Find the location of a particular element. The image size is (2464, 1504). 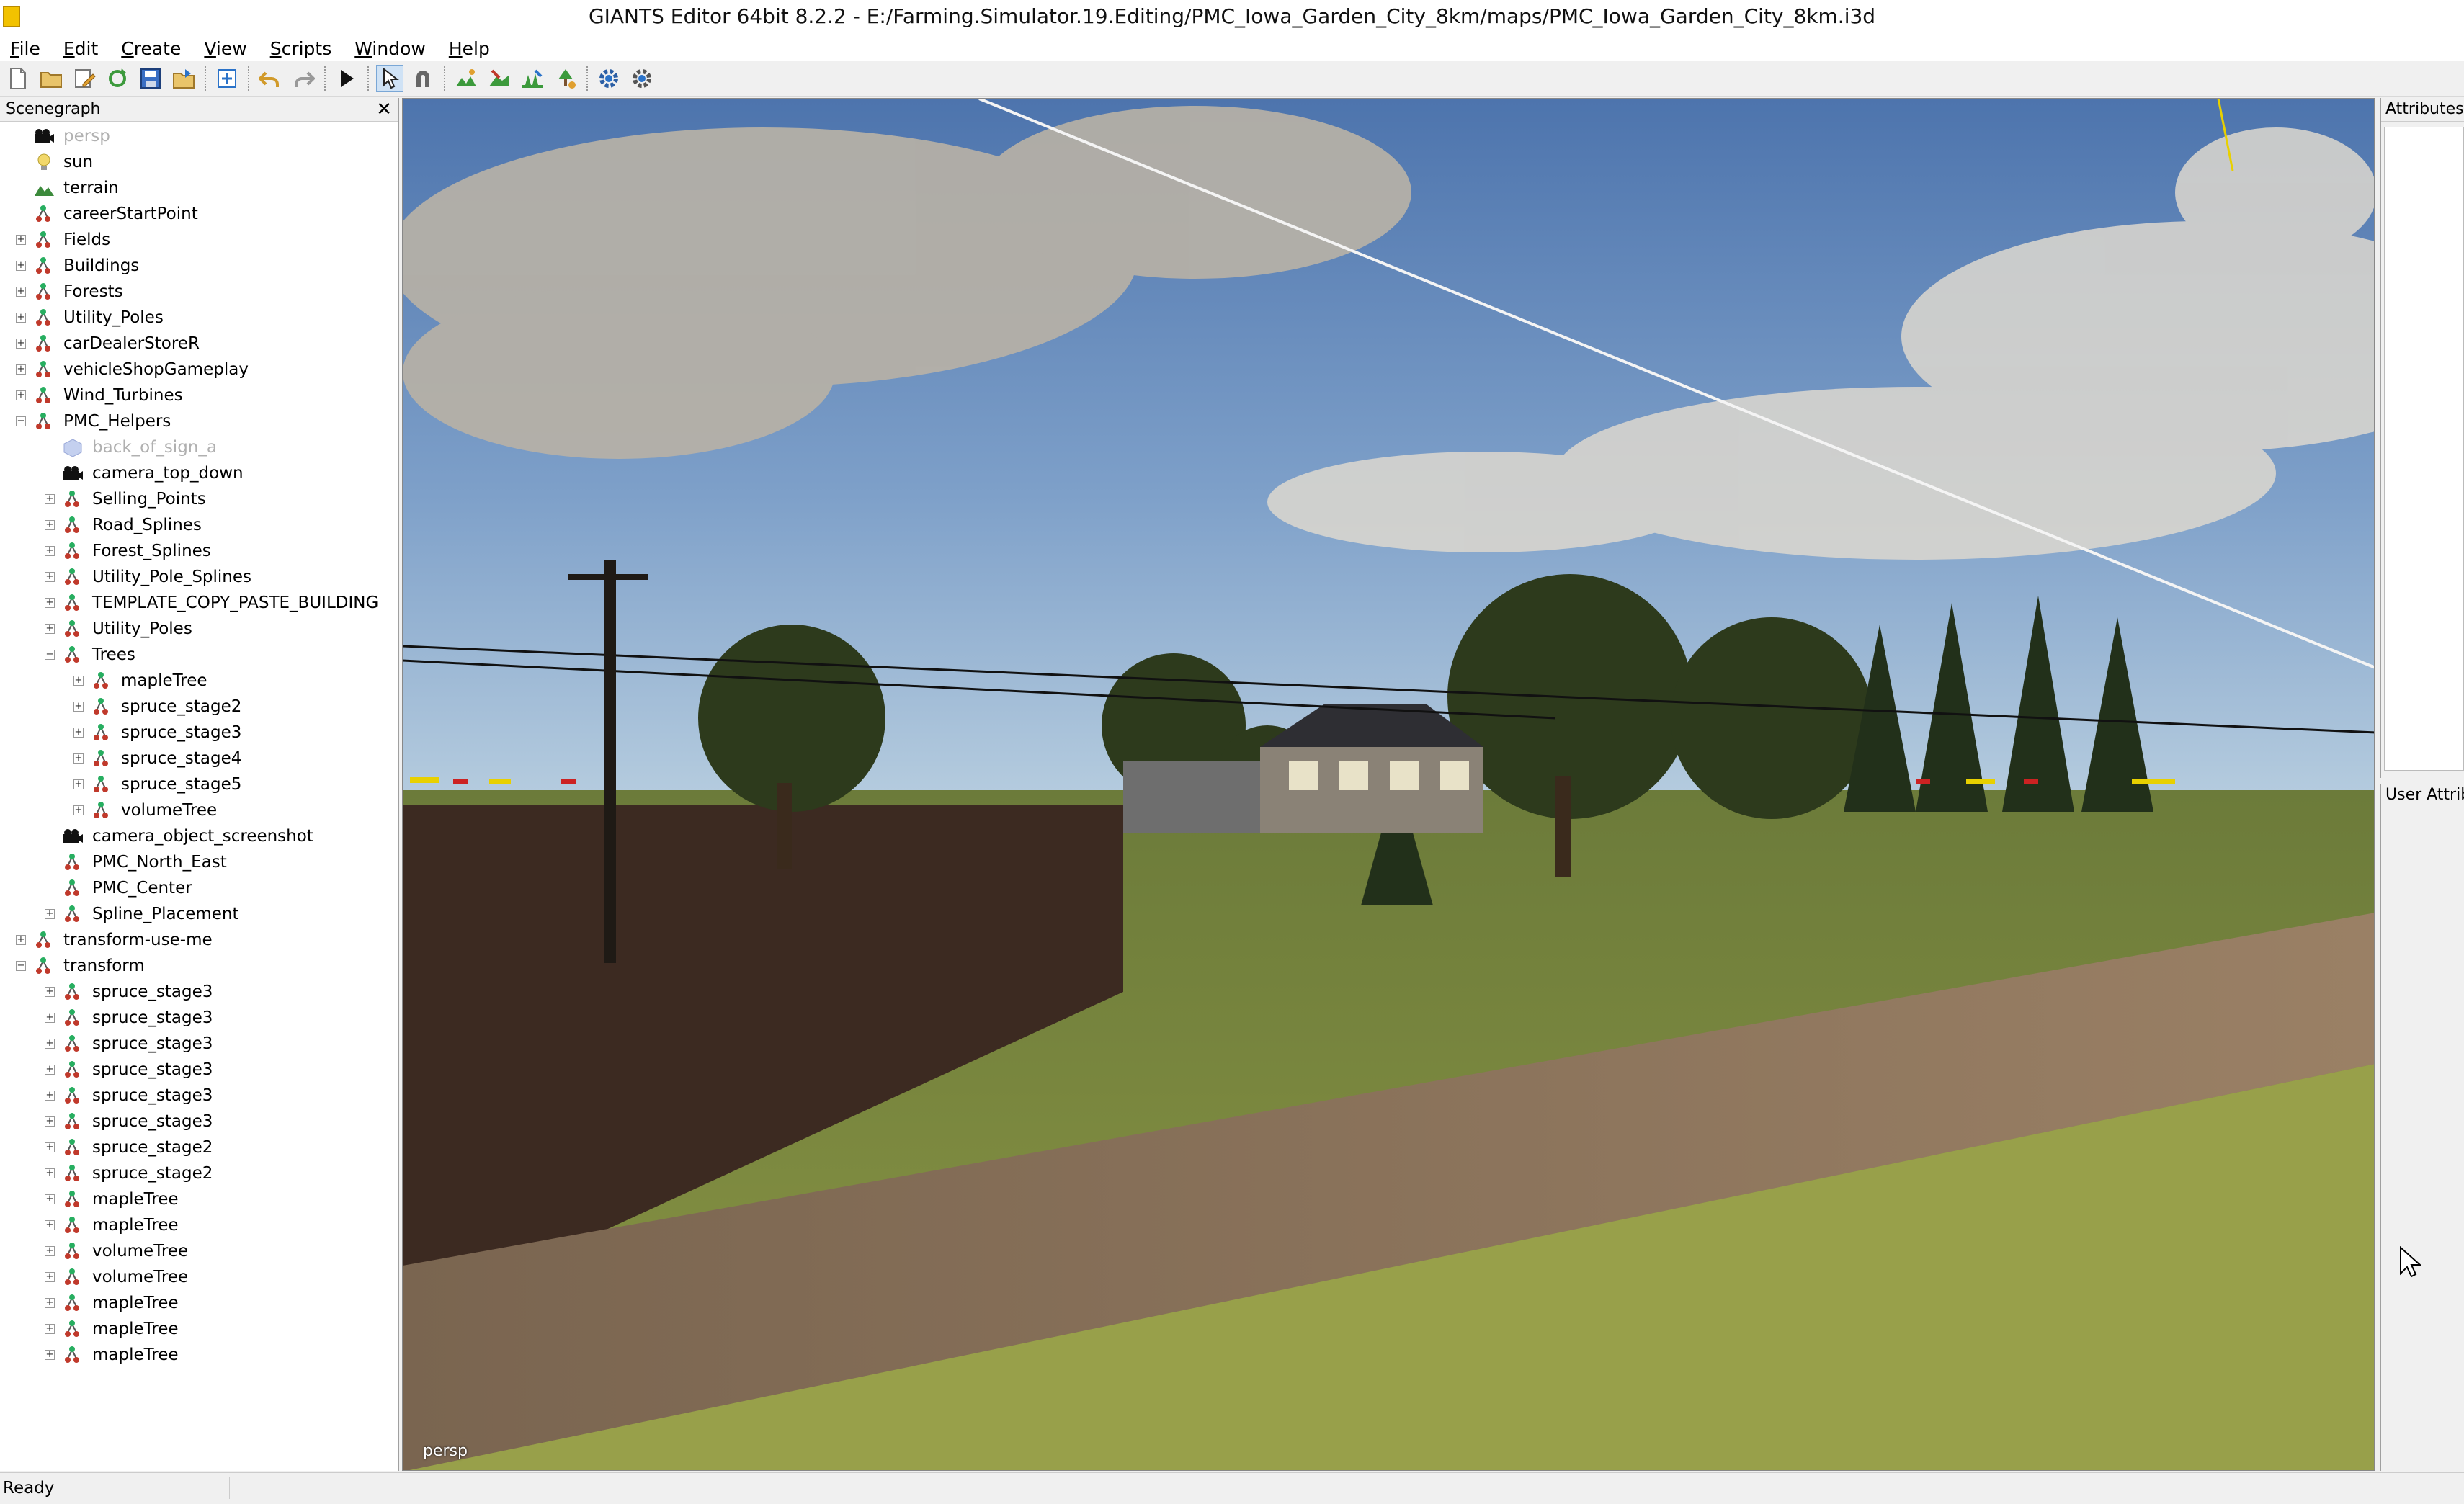

undo-icon is located at coordinates (270, 78).